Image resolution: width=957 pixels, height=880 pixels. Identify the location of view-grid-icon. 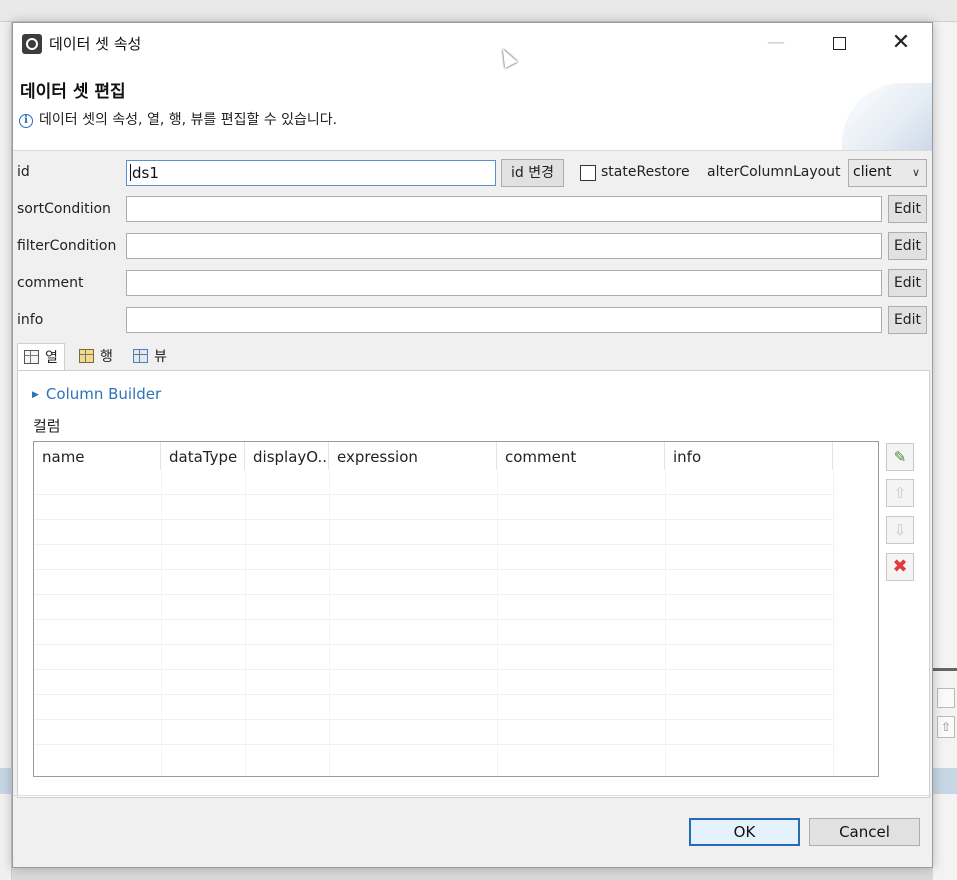
(140, 356).